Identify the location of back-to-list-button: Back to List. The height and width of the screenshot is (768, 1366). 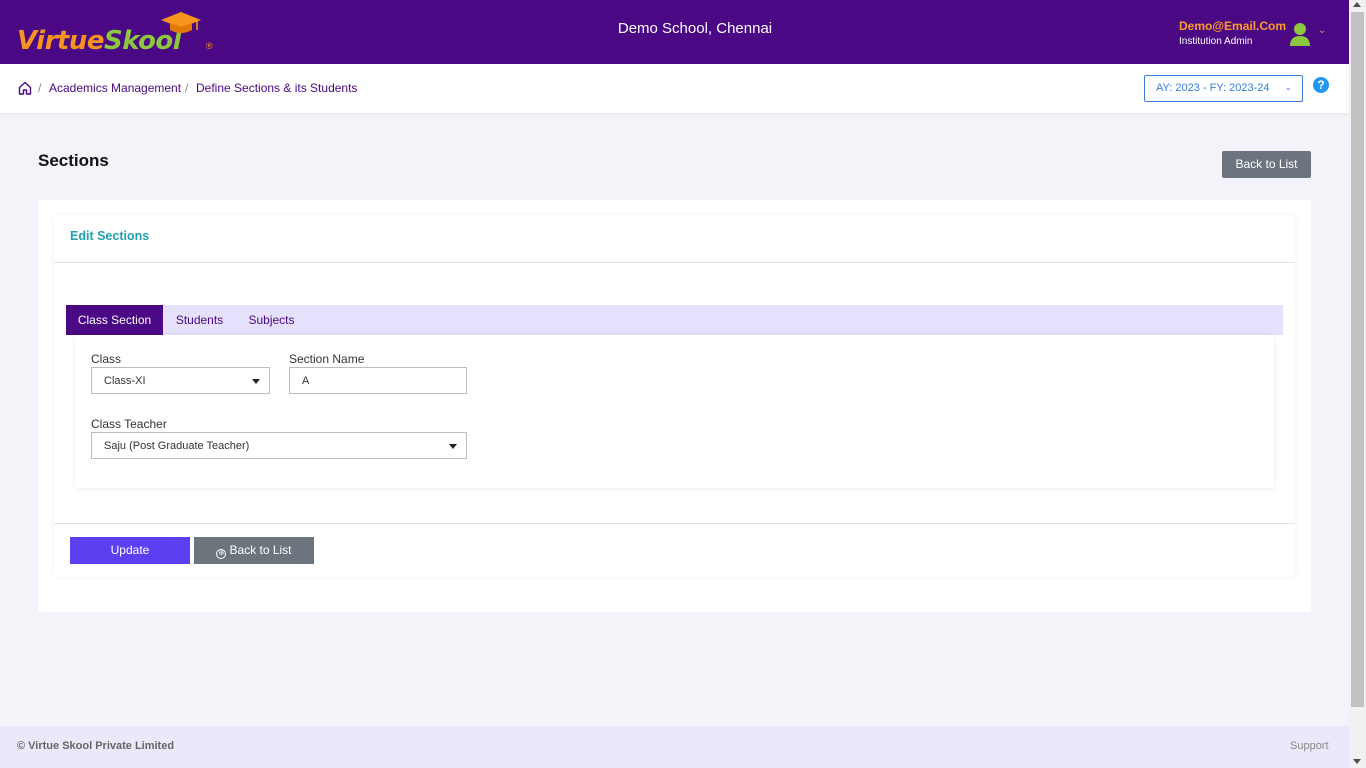
(1266, 164).